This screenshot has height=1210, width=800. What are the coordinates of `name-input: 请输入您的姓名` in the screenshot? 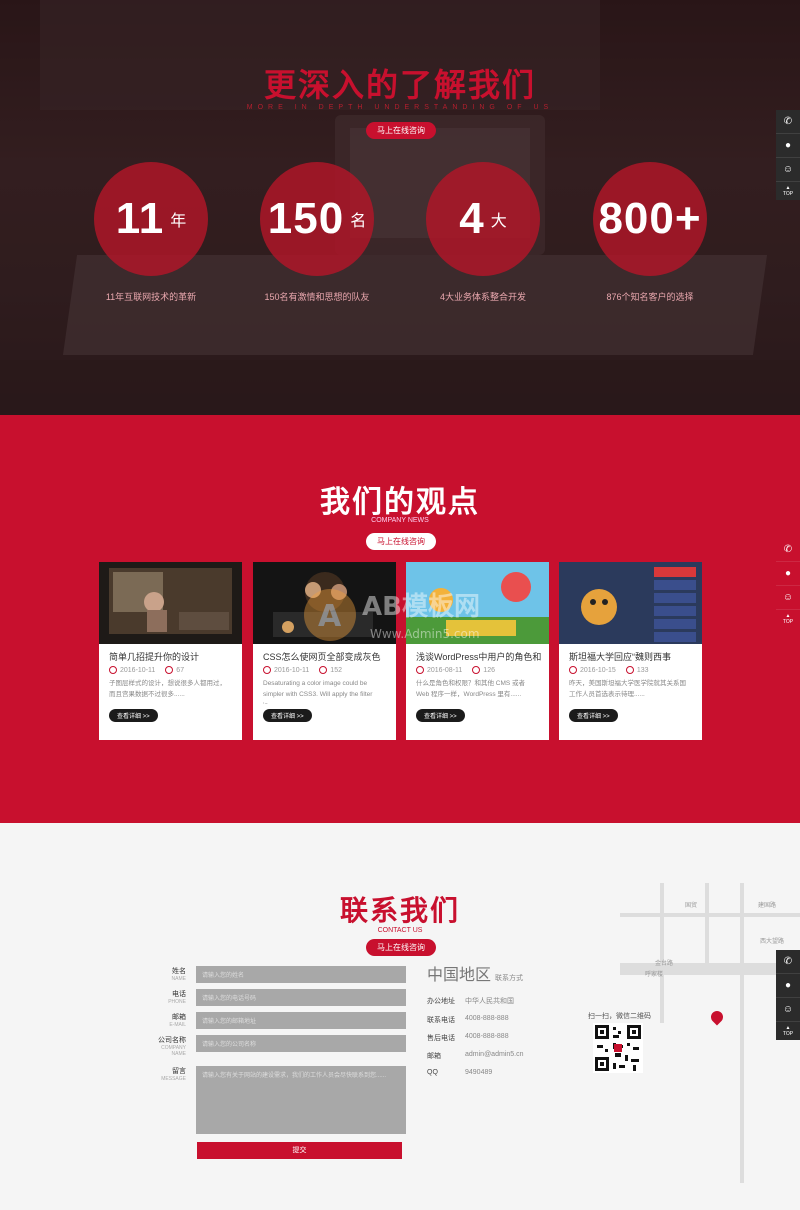 It's located at (301, 974).